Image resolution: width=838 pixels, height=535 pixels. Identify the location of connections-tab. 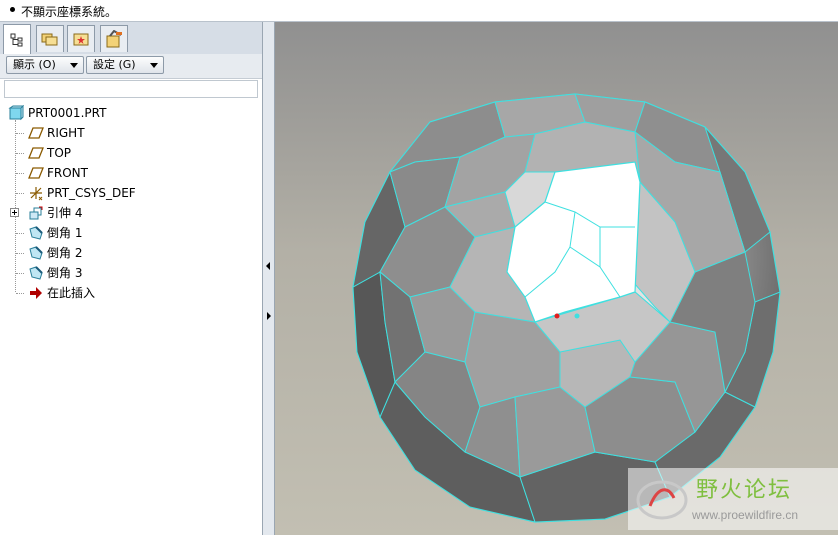
(114, 38).